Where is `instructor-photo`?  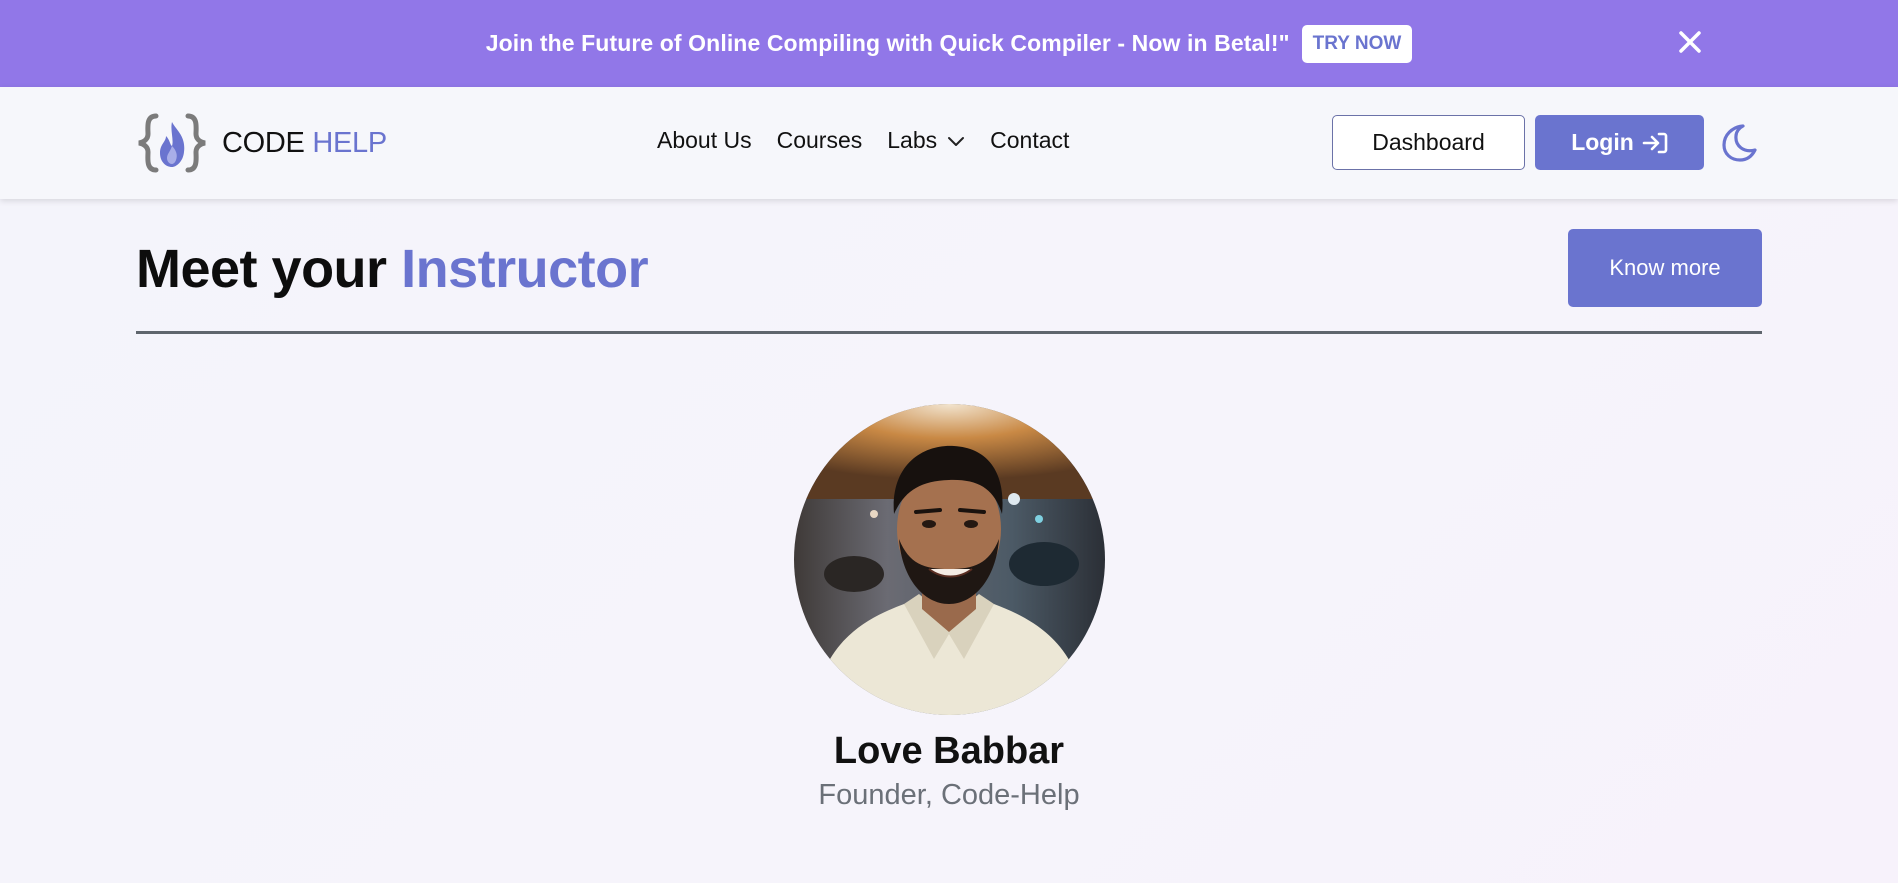 instructor-photo is located at coordinates (949, 559).